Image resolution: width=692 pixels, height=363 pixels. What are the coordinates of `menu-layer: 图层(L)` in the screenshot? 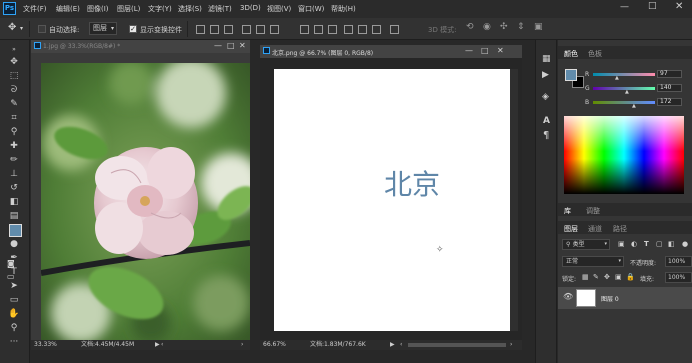 It's located at (128, 9).